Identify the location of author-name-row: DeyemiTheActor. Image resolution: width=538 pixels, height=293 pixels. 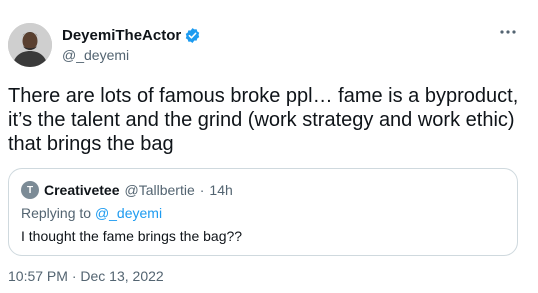
(131, 35).